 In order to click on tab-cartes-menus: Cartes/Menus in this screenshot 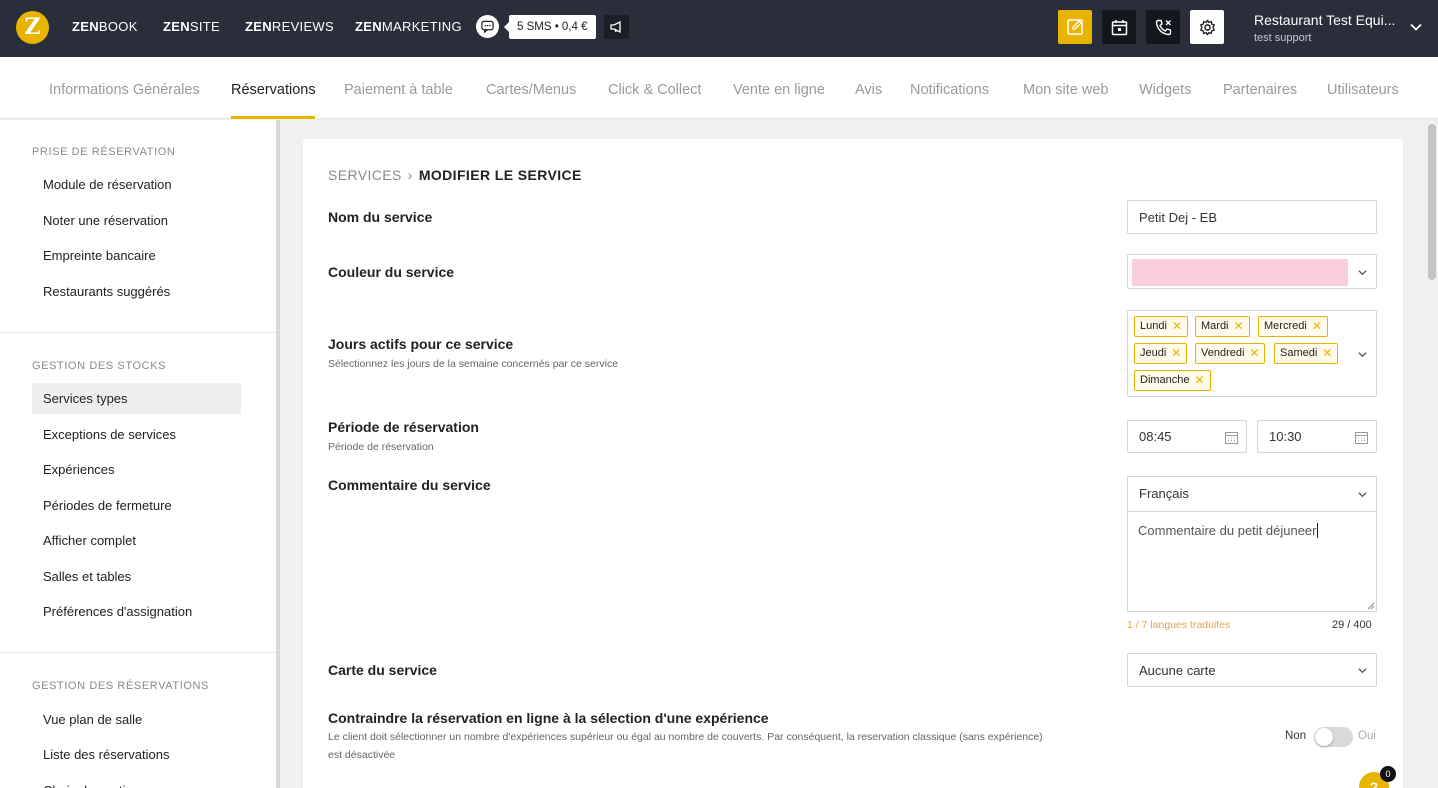, I will do `click(531, 90)`.